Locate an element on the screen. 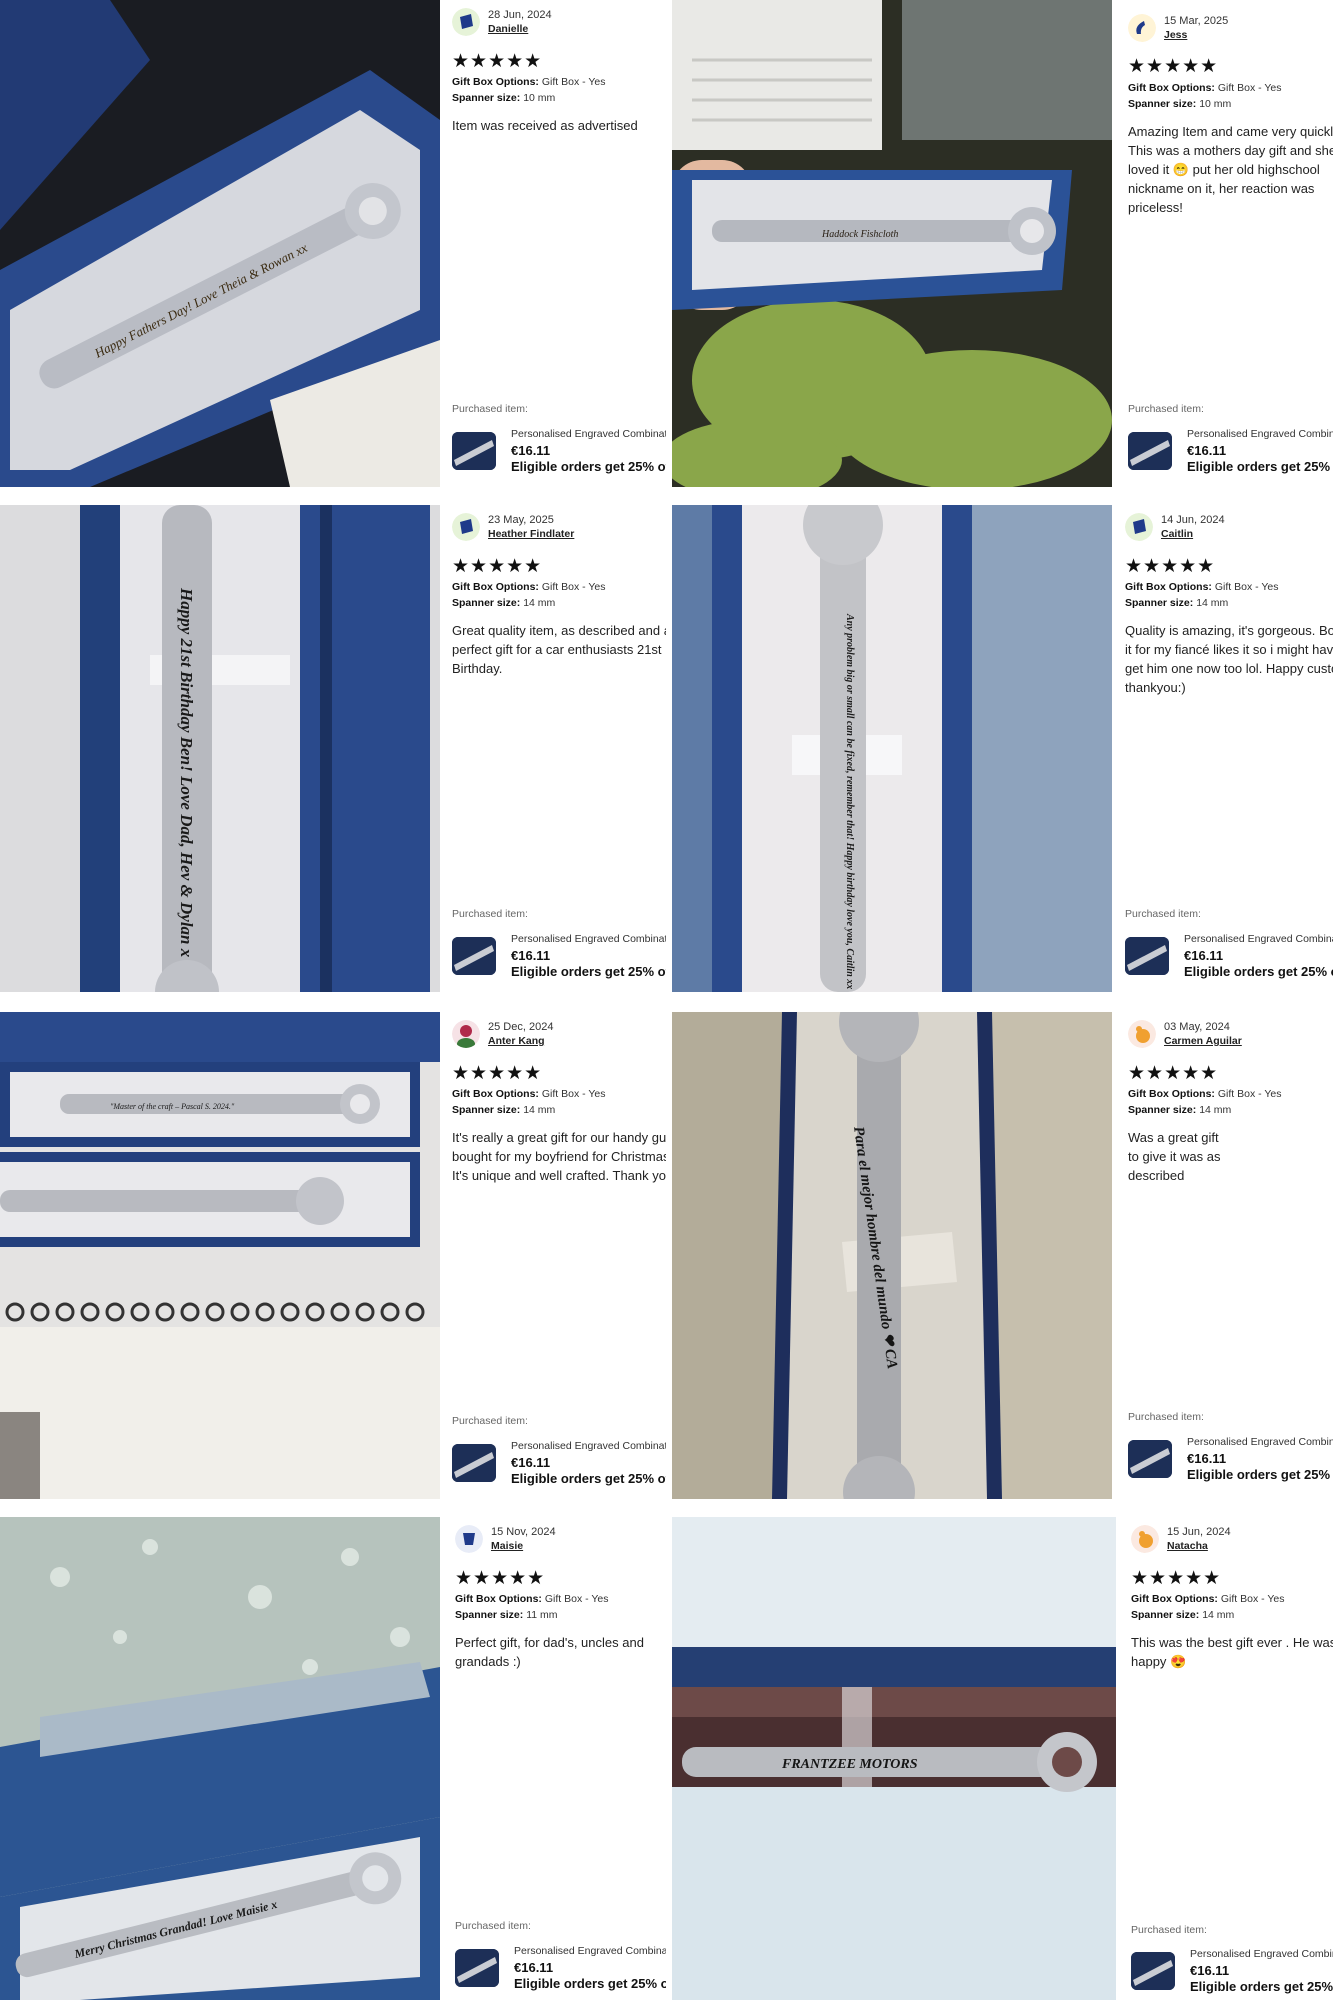 The height and width of the screenshot is (2000, 1333). reviewer-name-link: Maisie is located at coordinates (523, 1546).